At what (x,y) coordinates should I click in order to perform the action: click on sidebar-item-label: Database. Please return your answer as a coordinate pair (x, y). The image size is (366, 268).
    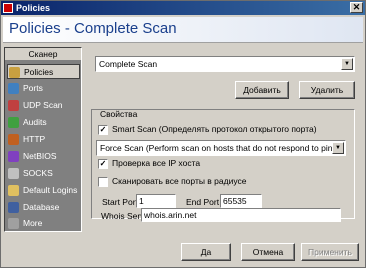
    Looking at the image, I should click on (41, 207).